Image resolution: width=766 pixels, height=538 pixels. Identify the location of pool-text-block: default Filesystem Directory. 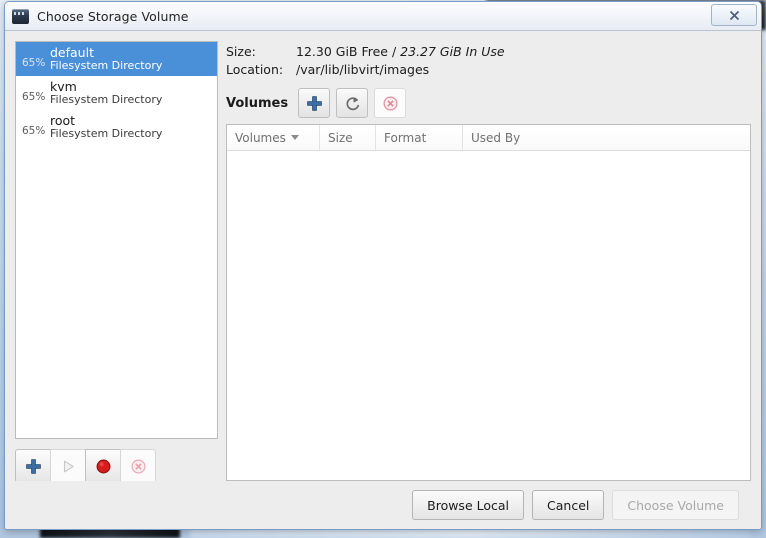
(105, 58).